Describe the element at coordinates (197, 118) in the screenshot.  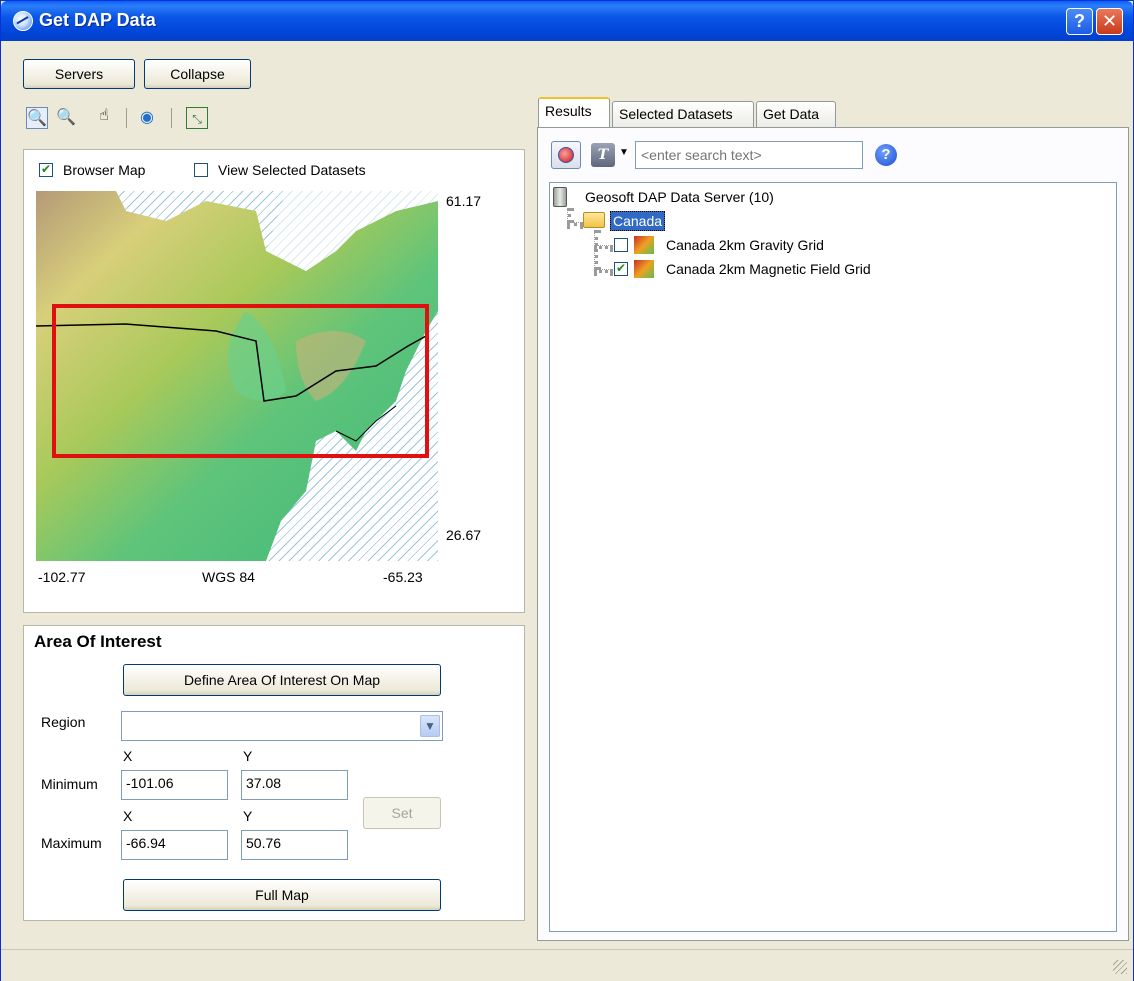
I see `zoom-extent-icon: ⤡` at that location.